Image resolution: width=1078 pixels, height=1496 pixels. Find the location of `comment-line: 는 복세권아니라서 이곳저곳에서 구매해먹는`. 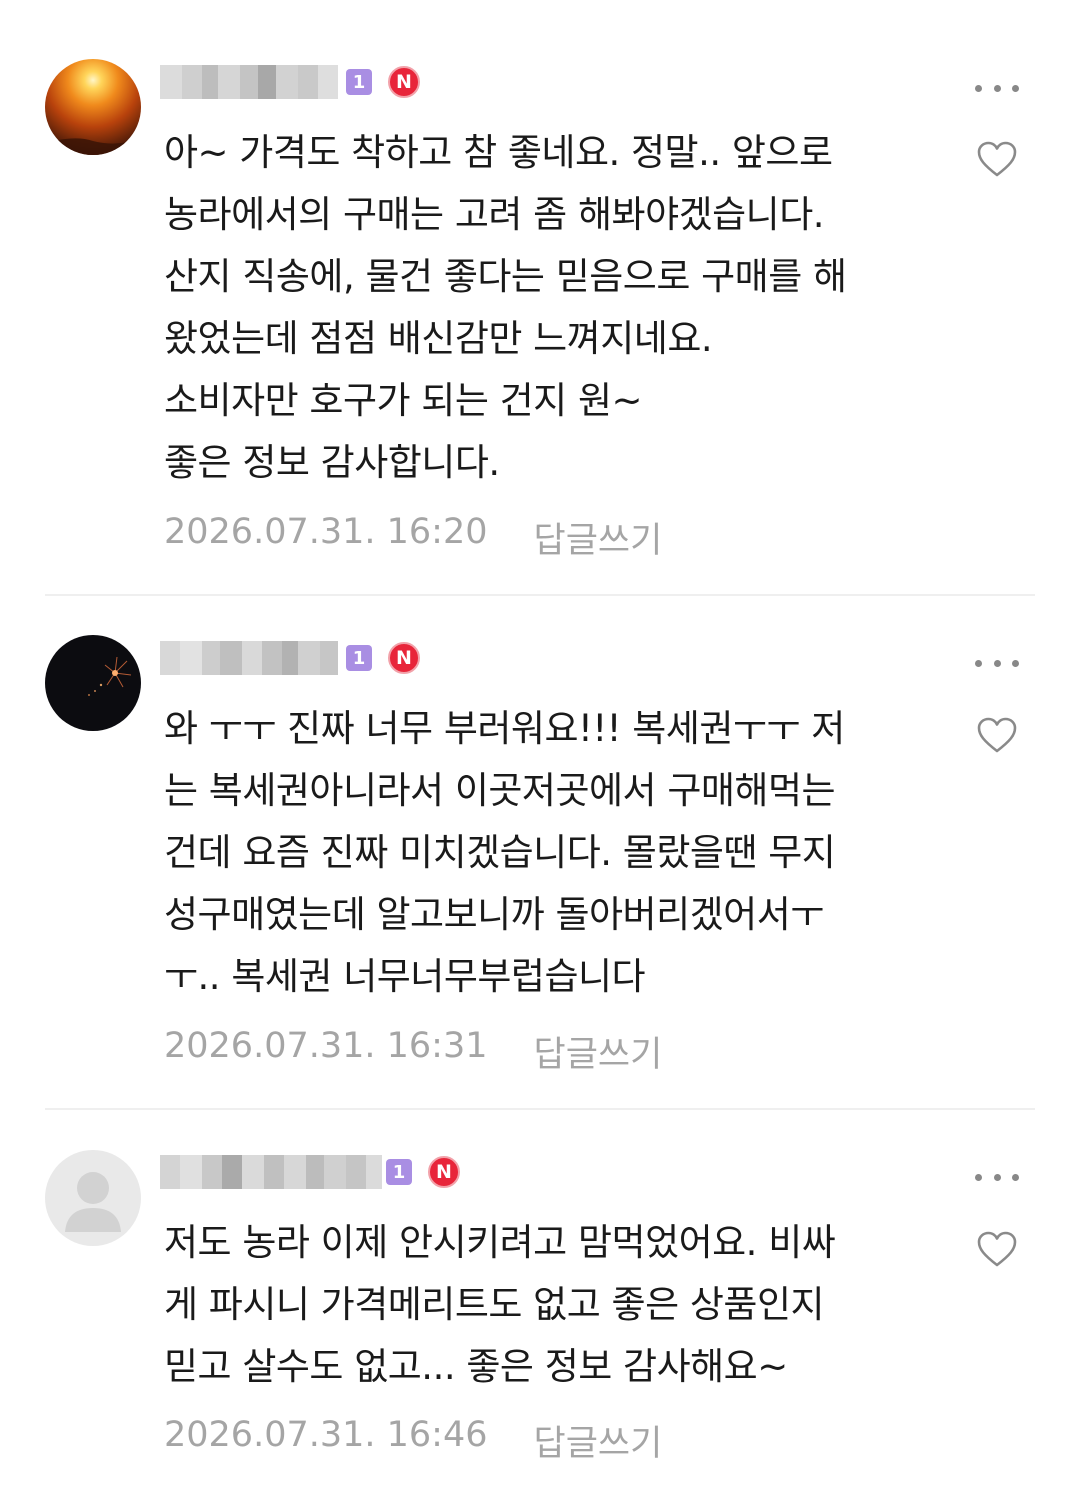

comment-line: 는 복세권아니라서 이곳저곳에서 구매해먹는 is located at coordinates (500, 790).